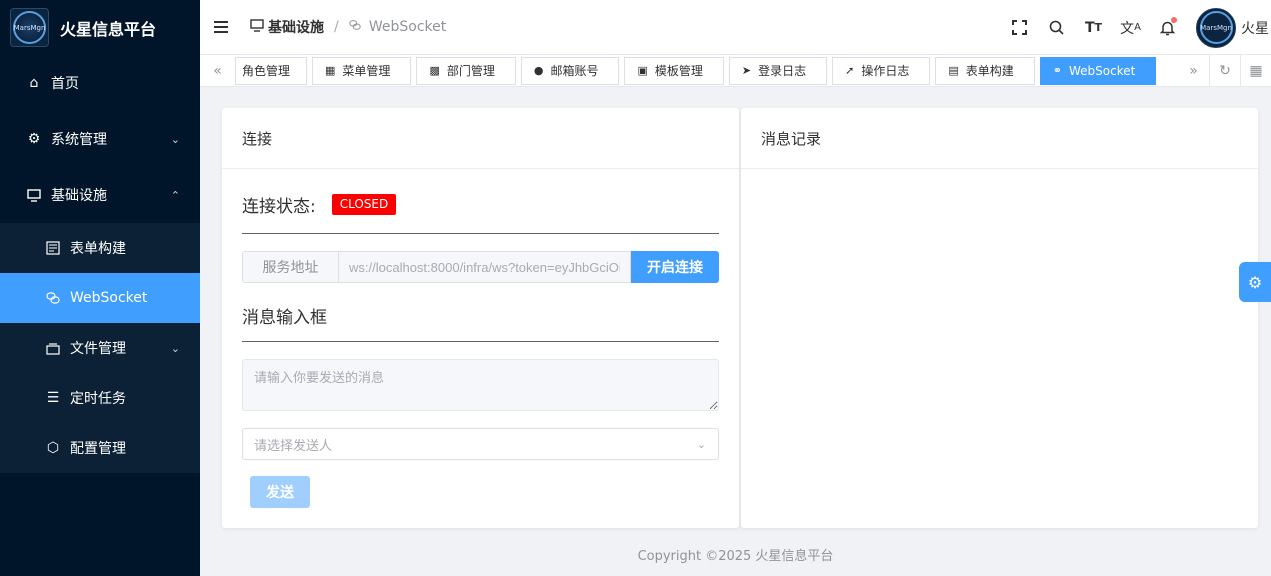 This screenshot has width=1271, height=576. I want to click on sidebar-item-label: 文件管理, so click(98, 349).